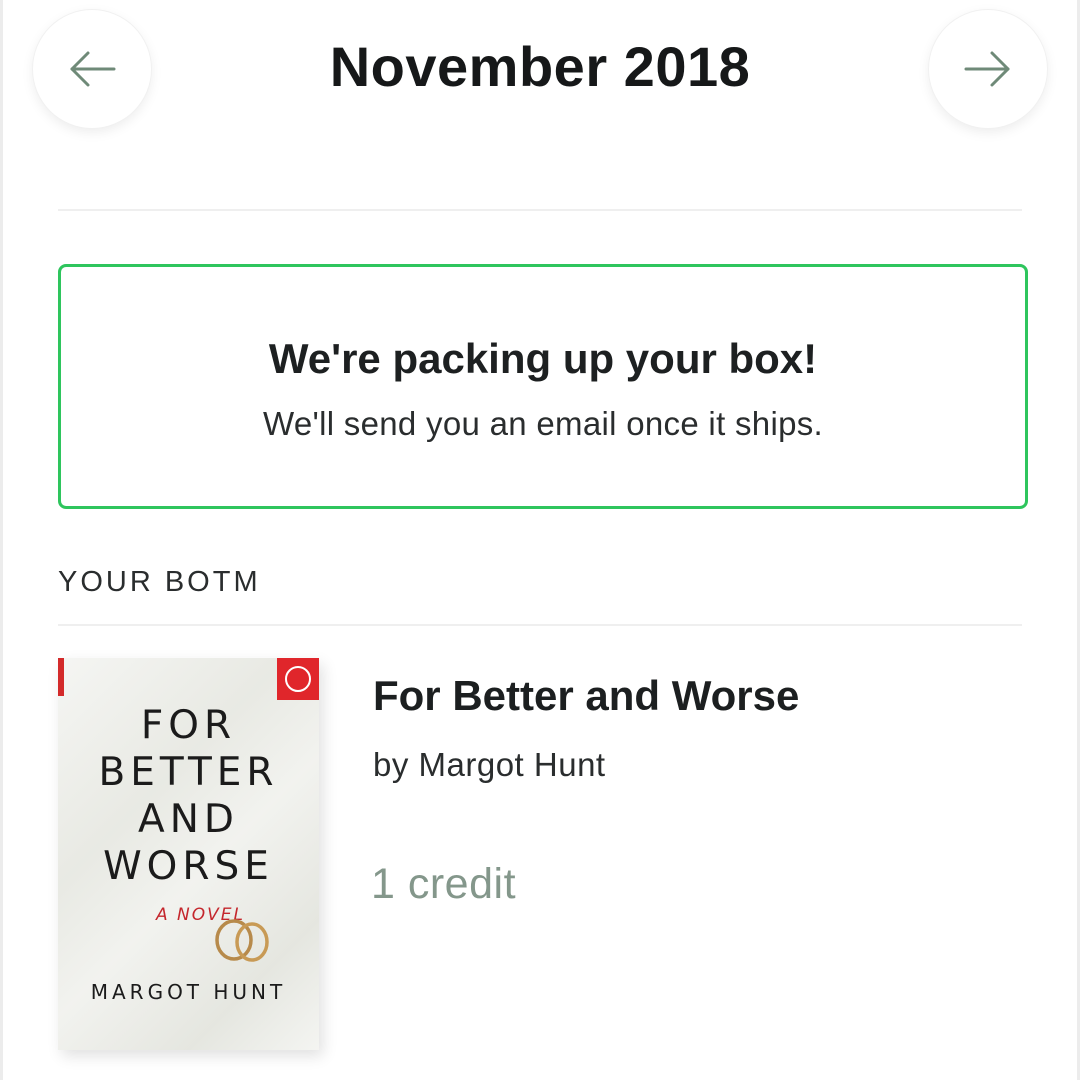 This screenshot has height=1080, width=1080. Describe the element at coordinates (540, 210) in the screenshot. I see `header-divider` at that location.